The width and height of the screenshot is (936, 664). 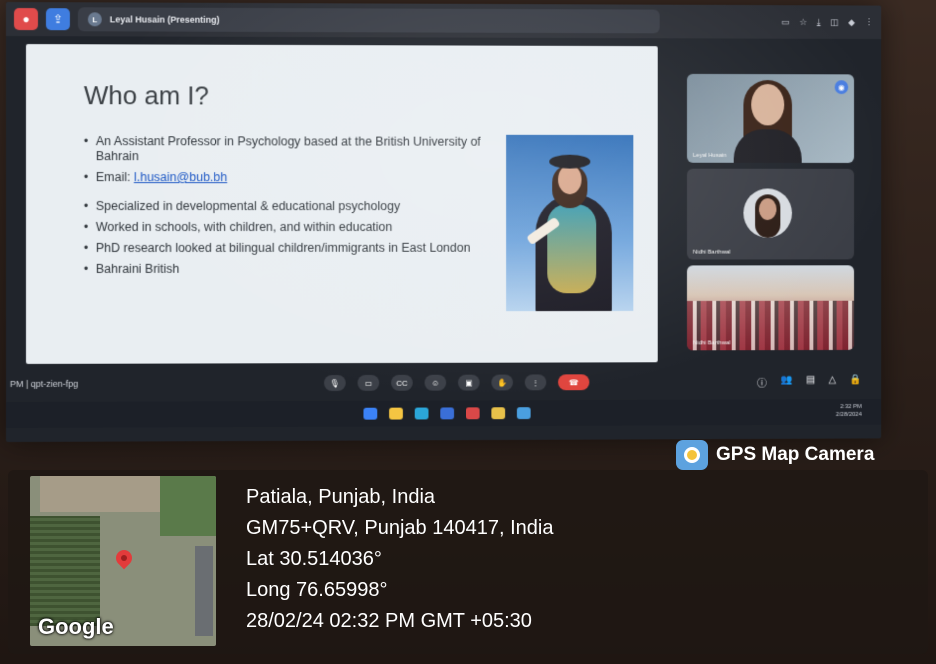 I want to click on sidebar-icon: ◫, so click(x=834, y=22).